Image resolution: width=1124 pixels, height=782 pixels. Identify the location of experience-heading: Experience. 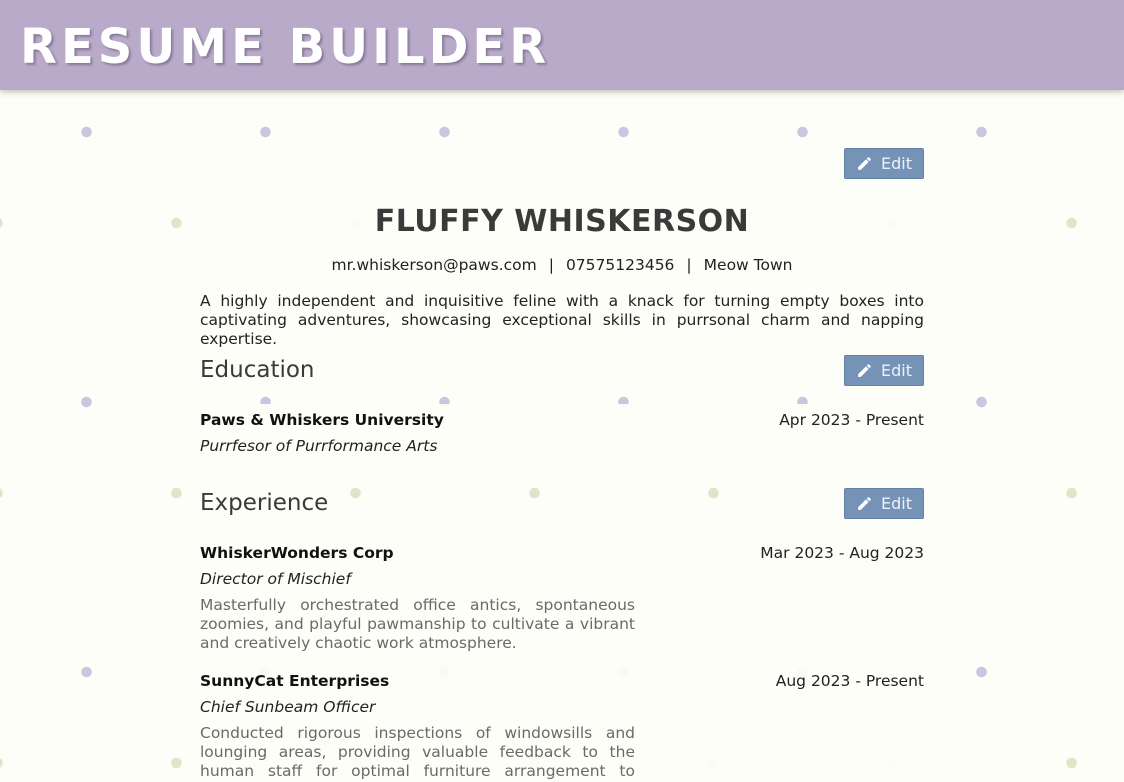
(264, 503).